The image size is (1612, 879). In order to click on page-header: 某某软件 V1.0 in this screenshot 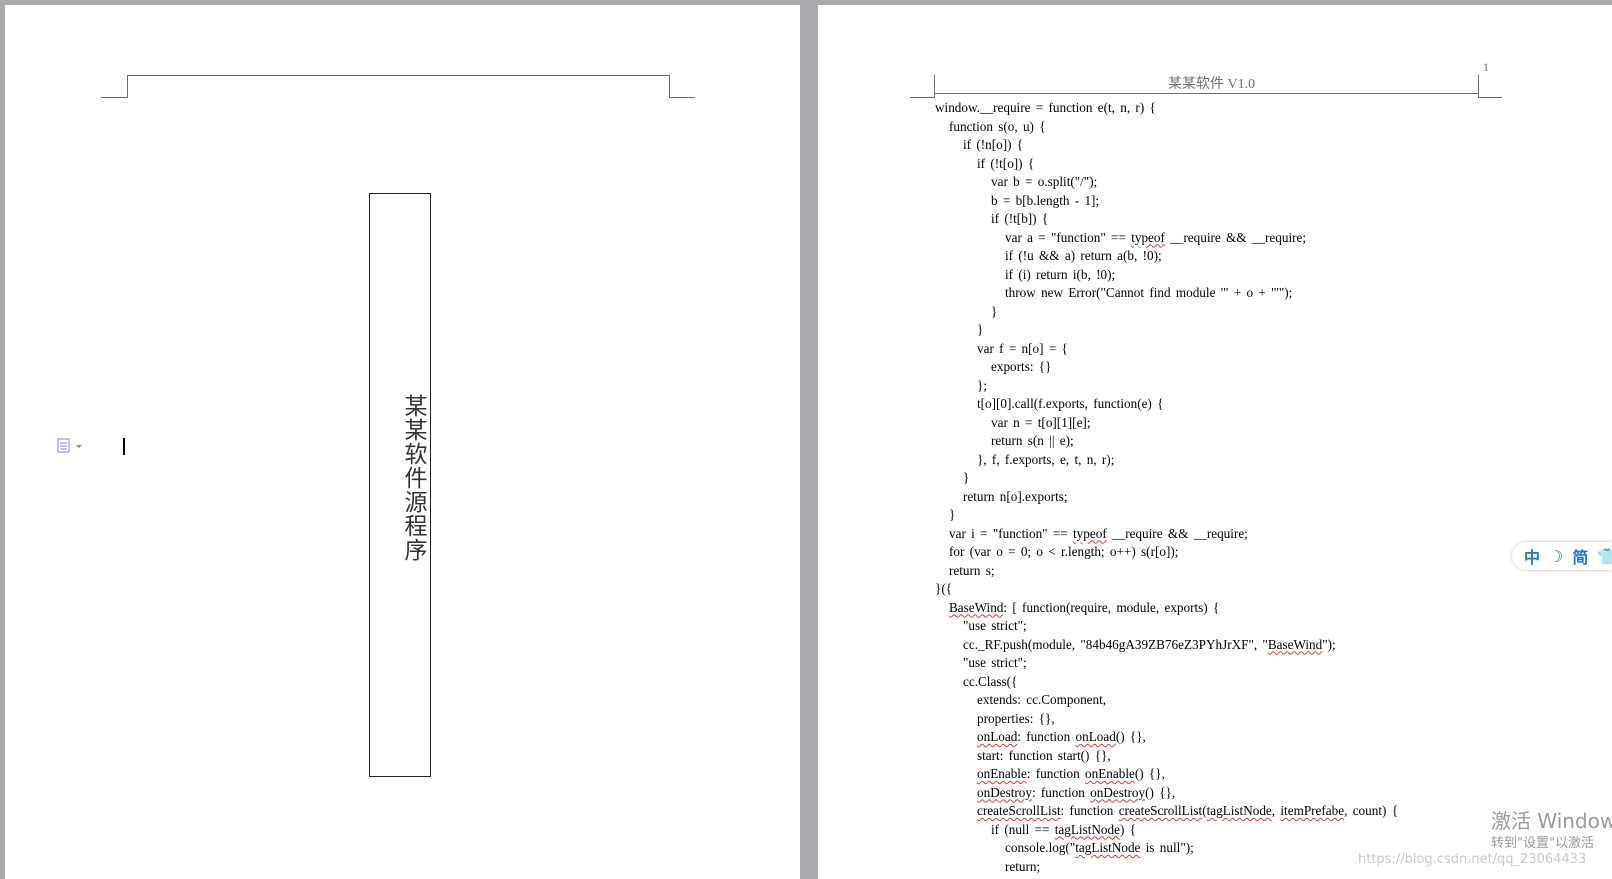, I will do `click(1212, 84)`.